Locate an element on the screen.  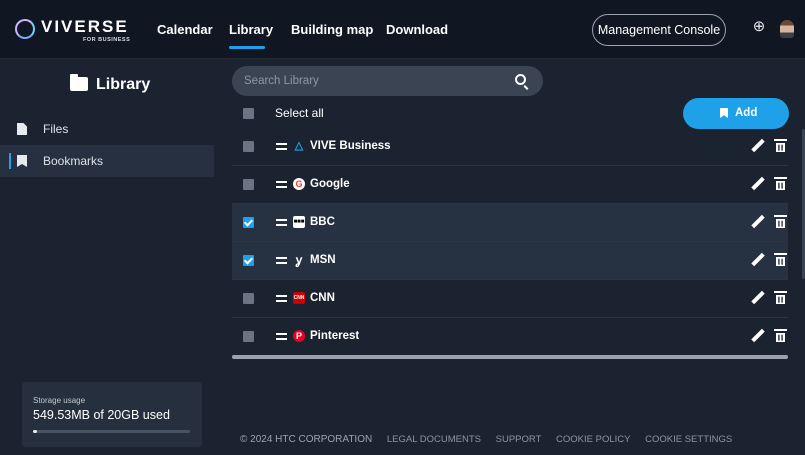
pinterest-logo-icon: P is located at coordinates (299, 336).